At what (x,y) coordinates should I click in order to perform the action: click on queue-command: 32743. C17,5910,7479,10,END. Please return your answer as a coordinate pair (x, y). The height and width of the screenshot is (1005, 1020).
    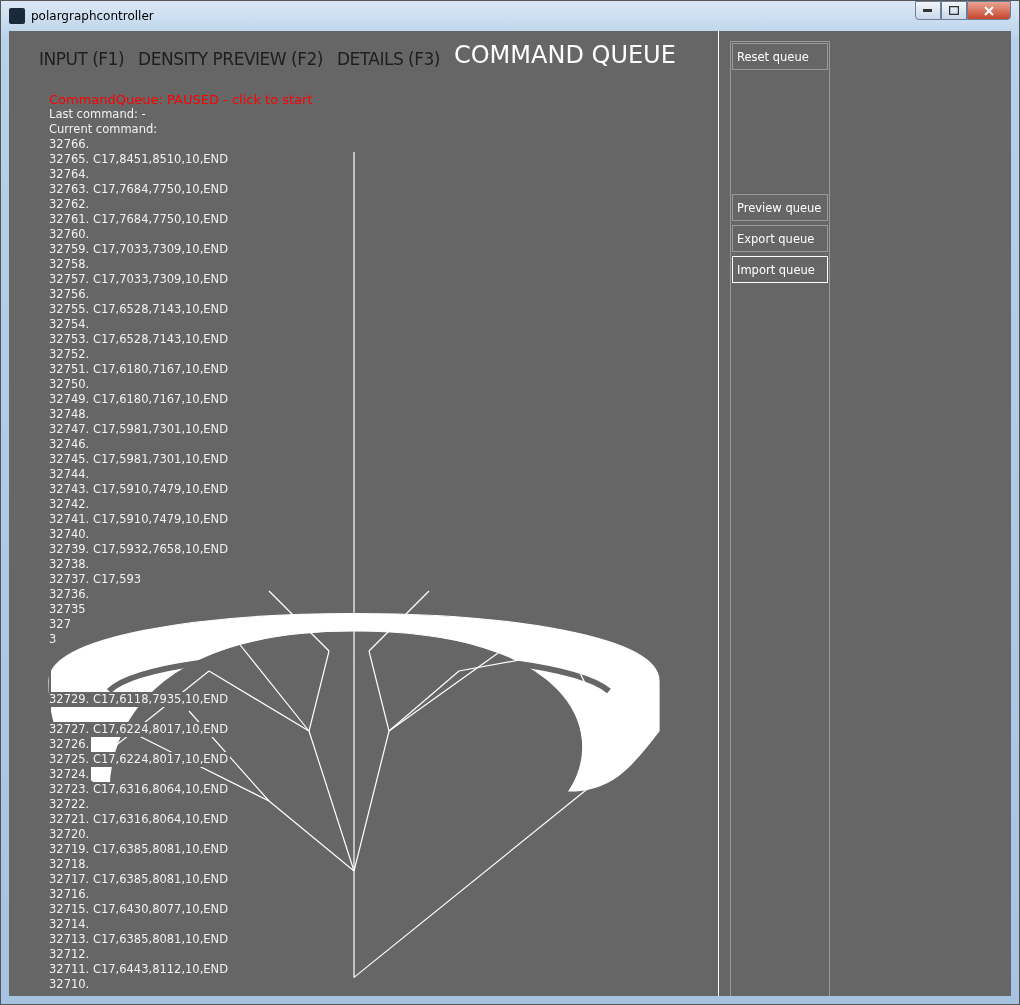
    Looking at the image, I should click on (140, 489).